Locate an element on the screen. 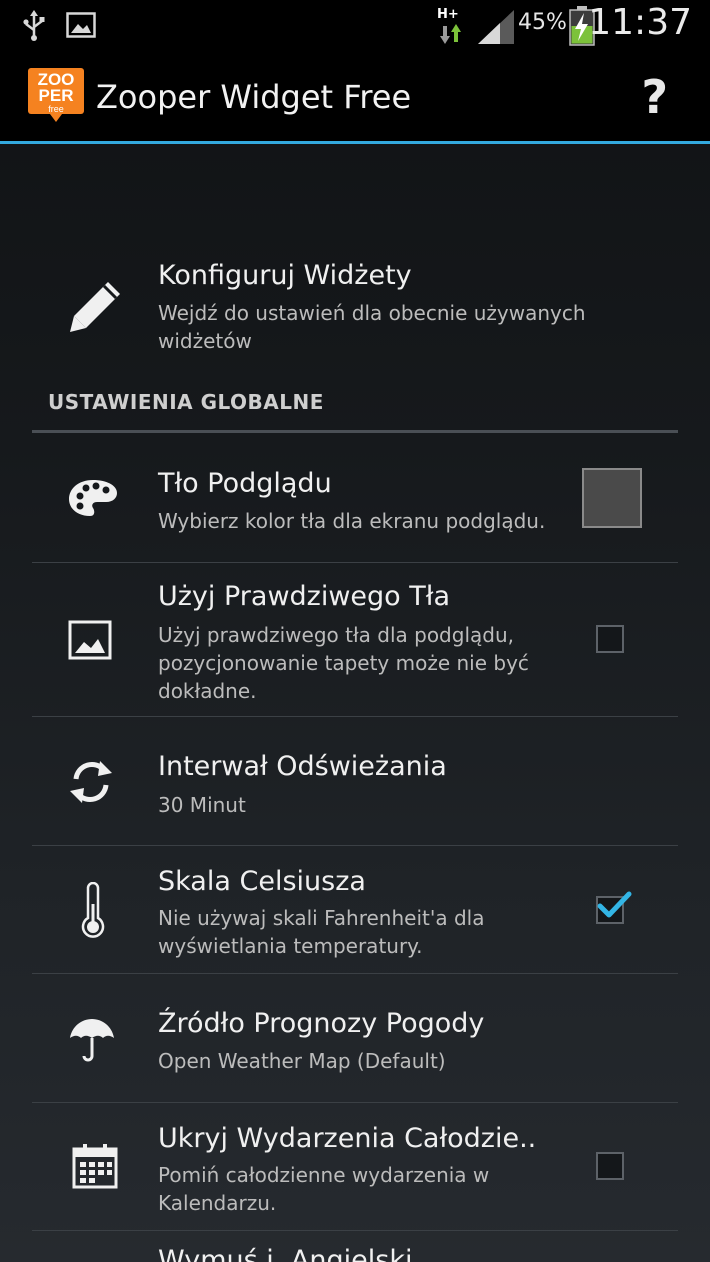  configure-widgets-title: Konfiguruj Widżety is located at coordinates (285, 275).